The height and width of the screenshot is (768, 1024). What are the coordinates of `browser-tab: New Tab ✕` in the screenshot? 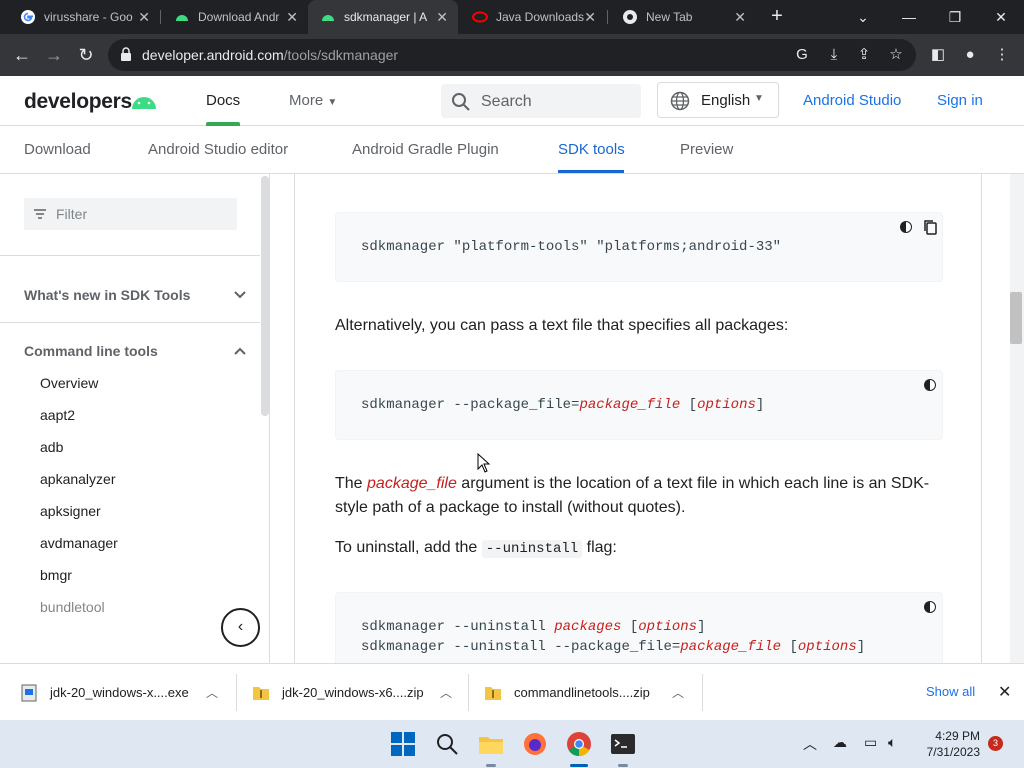 It's located at (683, 17).